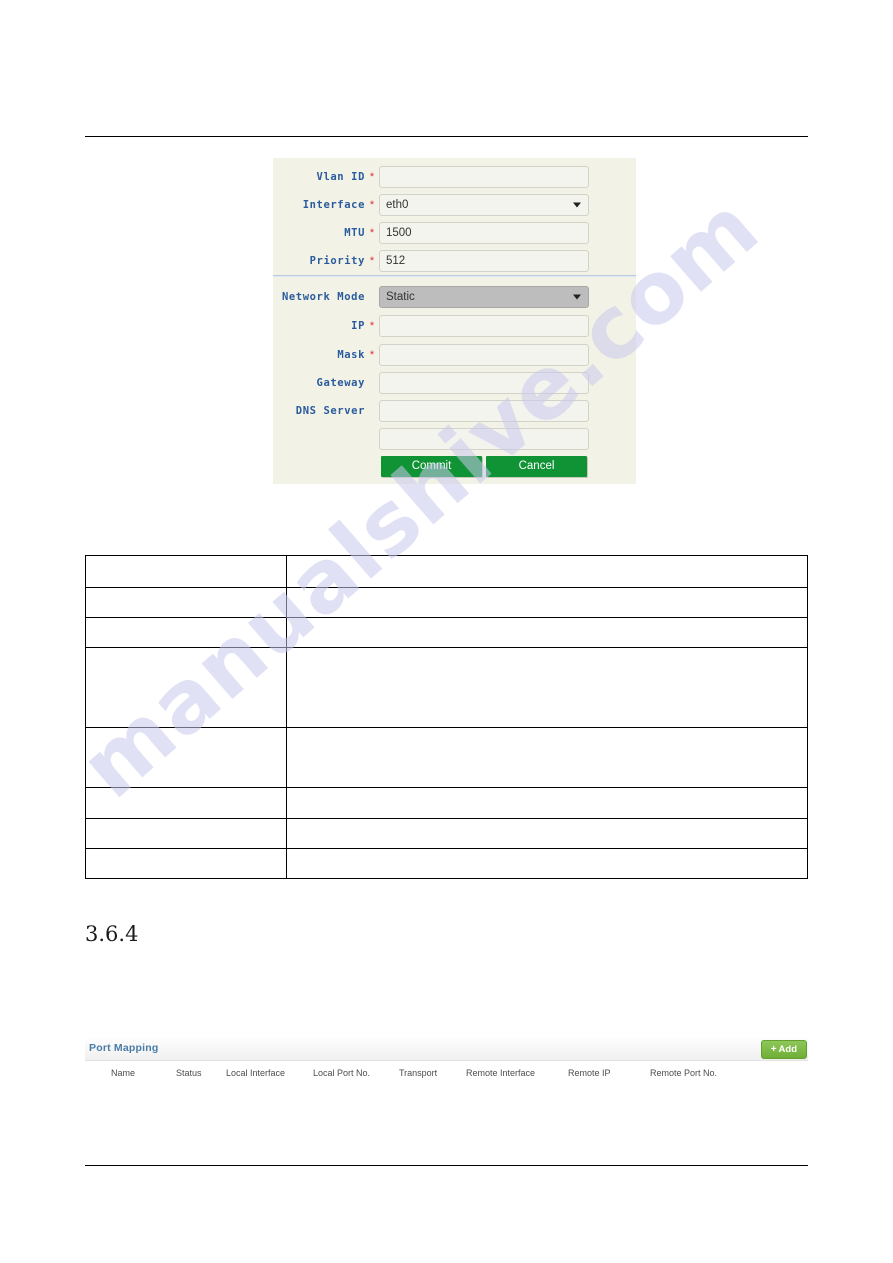  What do you see at coordinates (358, 326) in the screenshot?
I see `label-ip: IP` at bounding box center [358, 326].